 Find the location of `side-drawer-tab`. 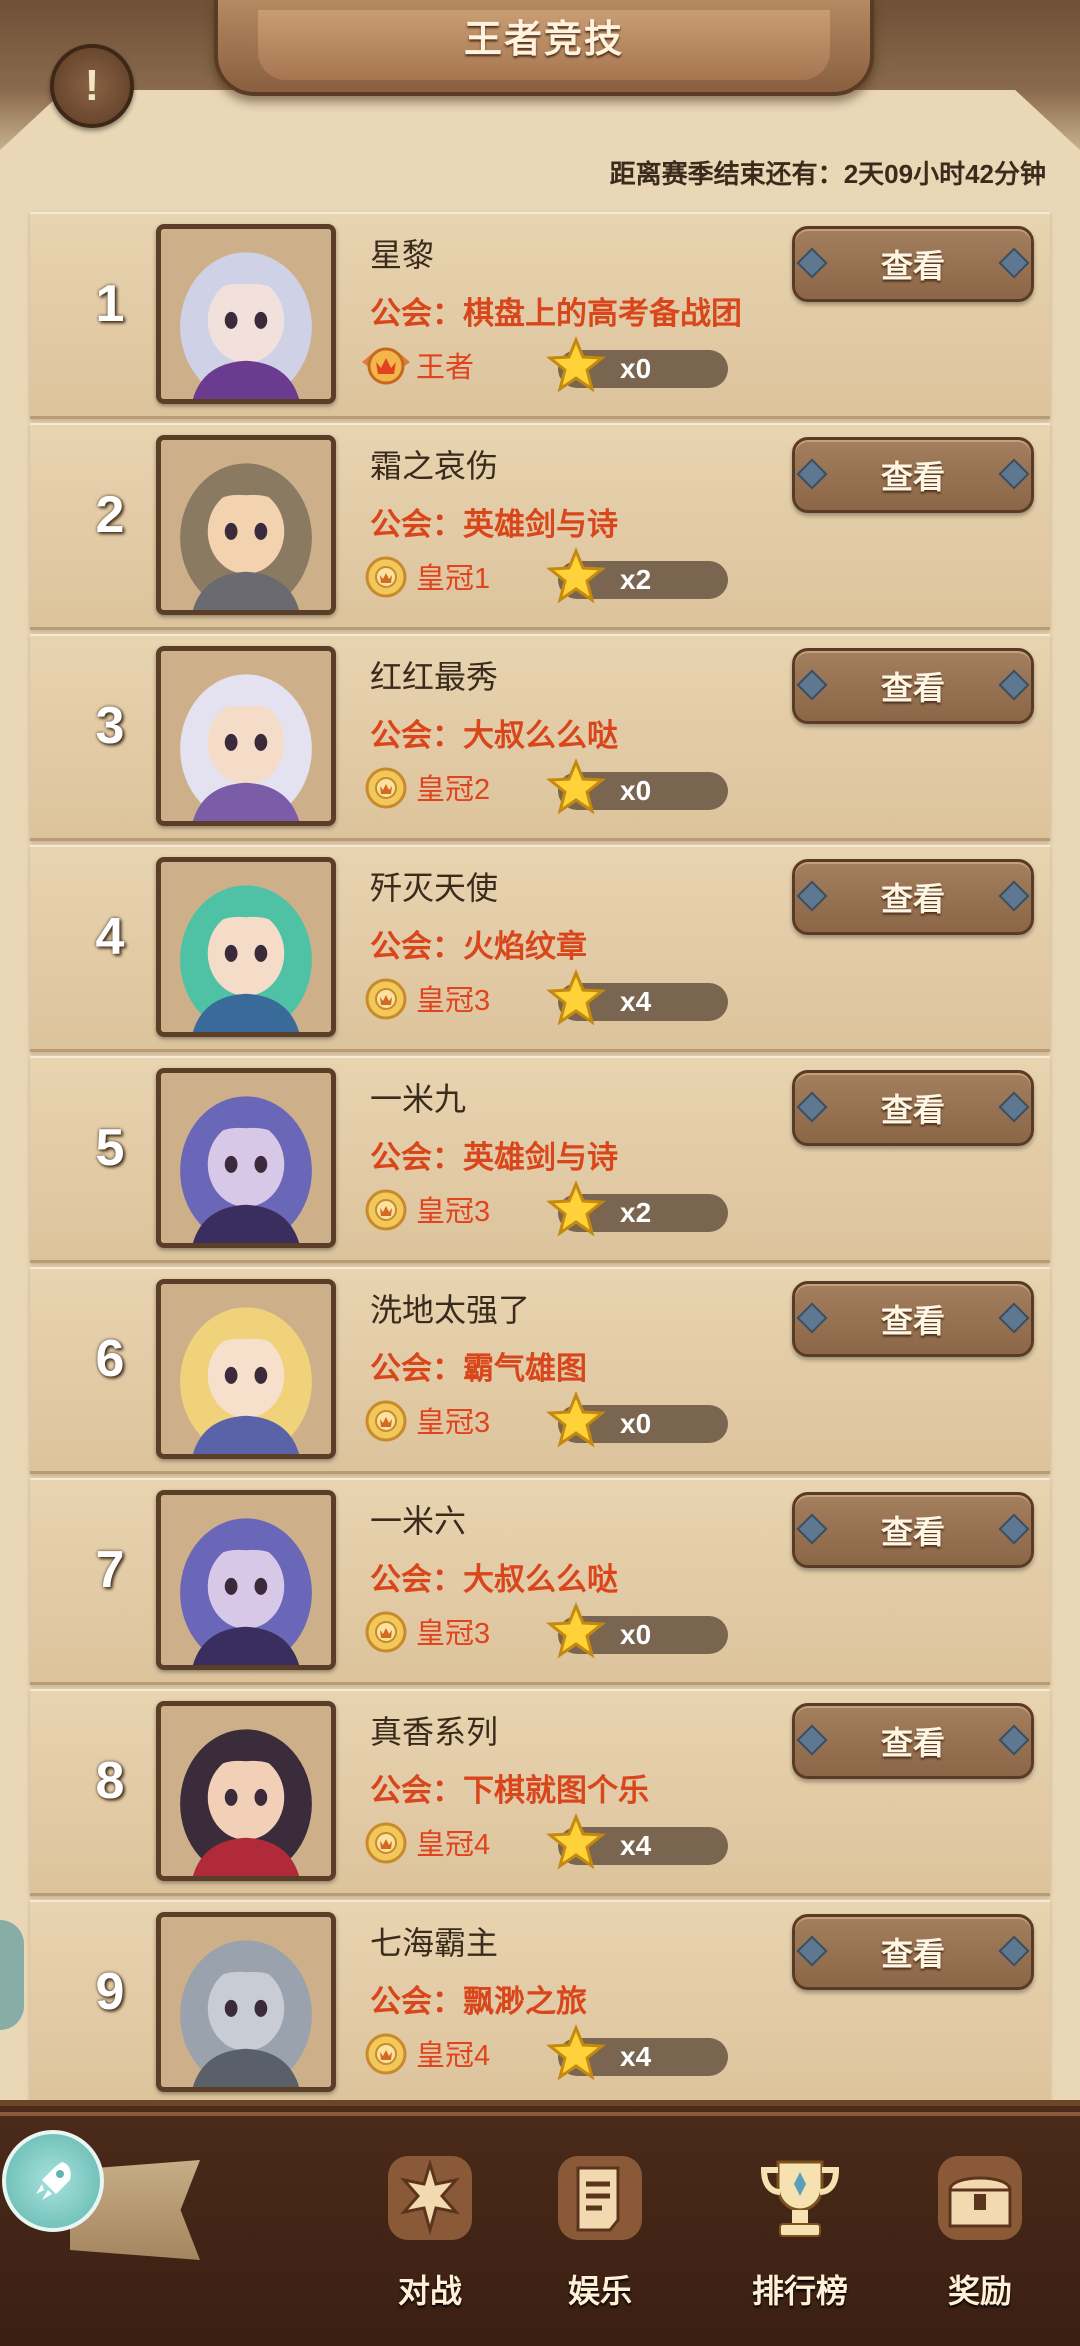

side-drawer-tab is located at coordinates (12, 1975).